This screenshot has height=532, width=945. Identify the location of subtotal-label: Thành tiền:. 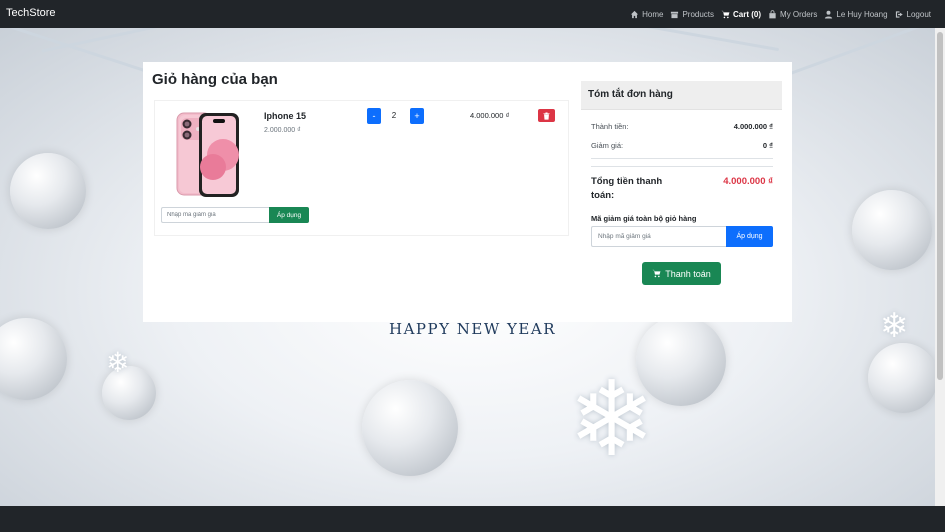
(610, 126).